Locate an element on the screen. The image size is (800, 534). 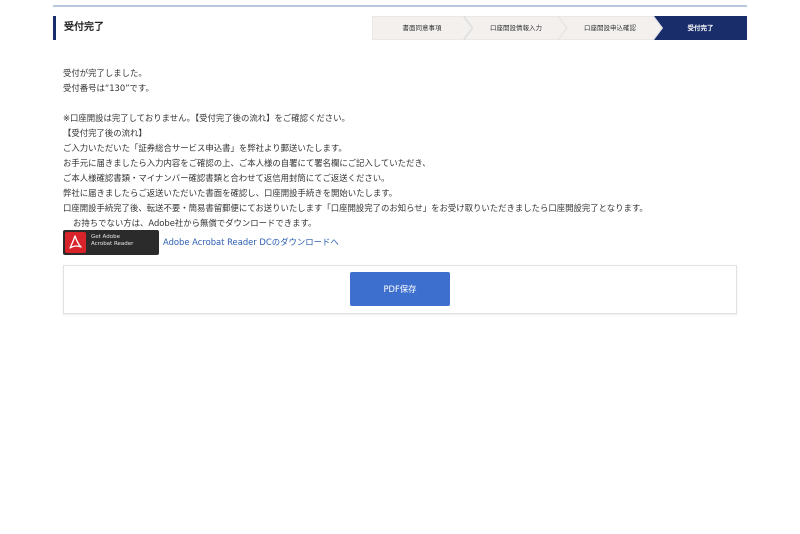
step-consent: 書面同意事項 is located at coordinates (422, 28).